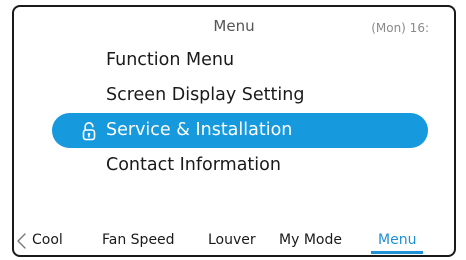 This screenshot has width=466, height=260. I want to click on lock-icon, so click(89, 131).